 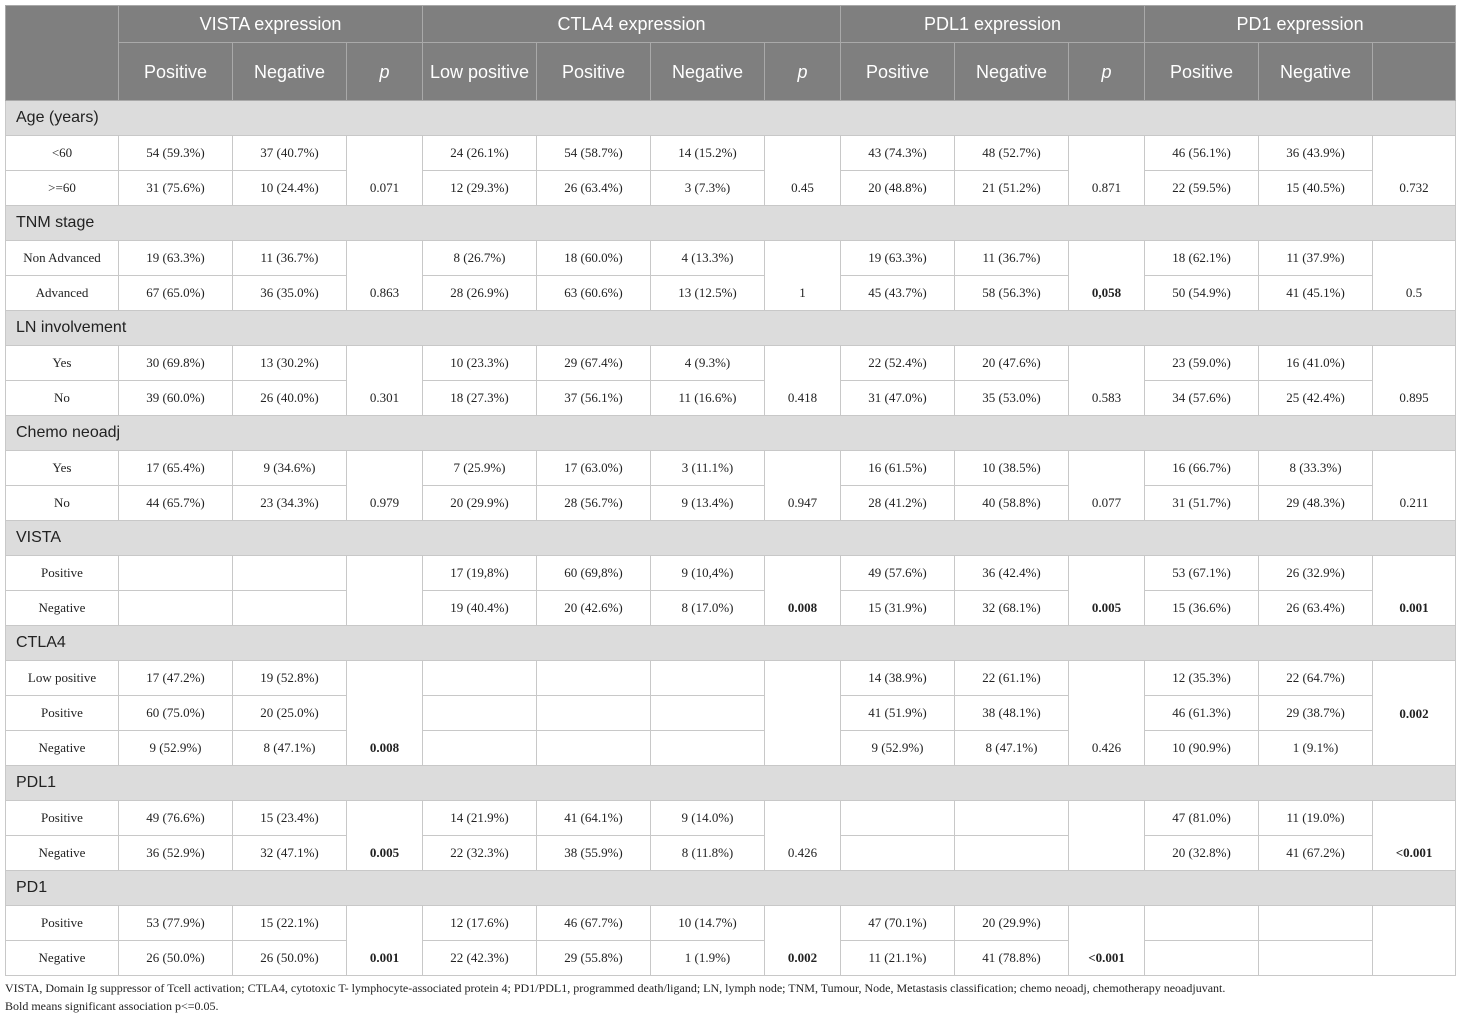 I want to click on pdl1-cell: 8 (47.1%), so click(x=1012, y=748).